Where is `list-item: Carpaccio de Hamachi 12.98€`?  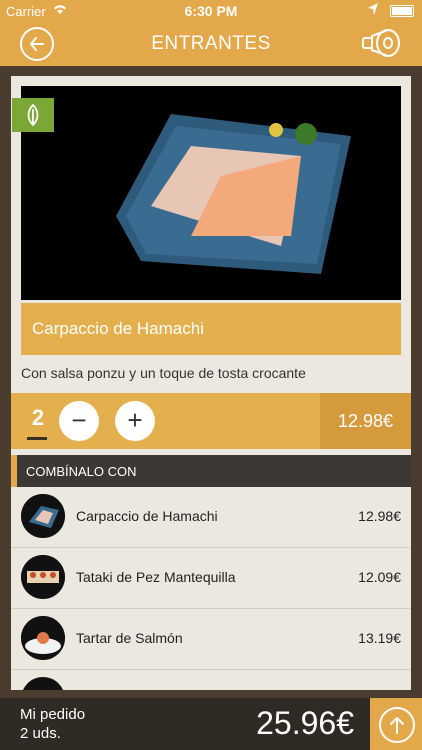 list-item: Carpaccio de Hamachi 12.98€ is located at coordinates (211, 517).